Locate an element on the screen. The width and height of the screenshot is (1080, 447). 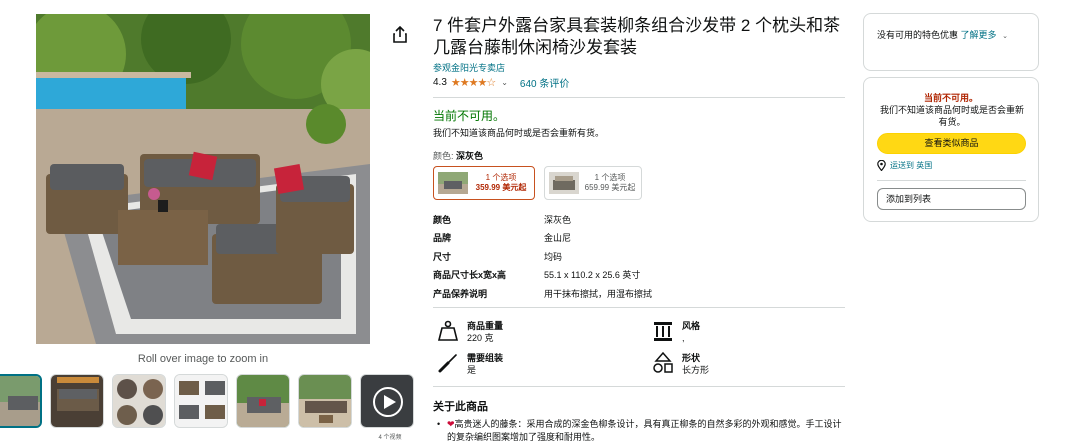
video-thumbnail is located at coordinates (387, 401).